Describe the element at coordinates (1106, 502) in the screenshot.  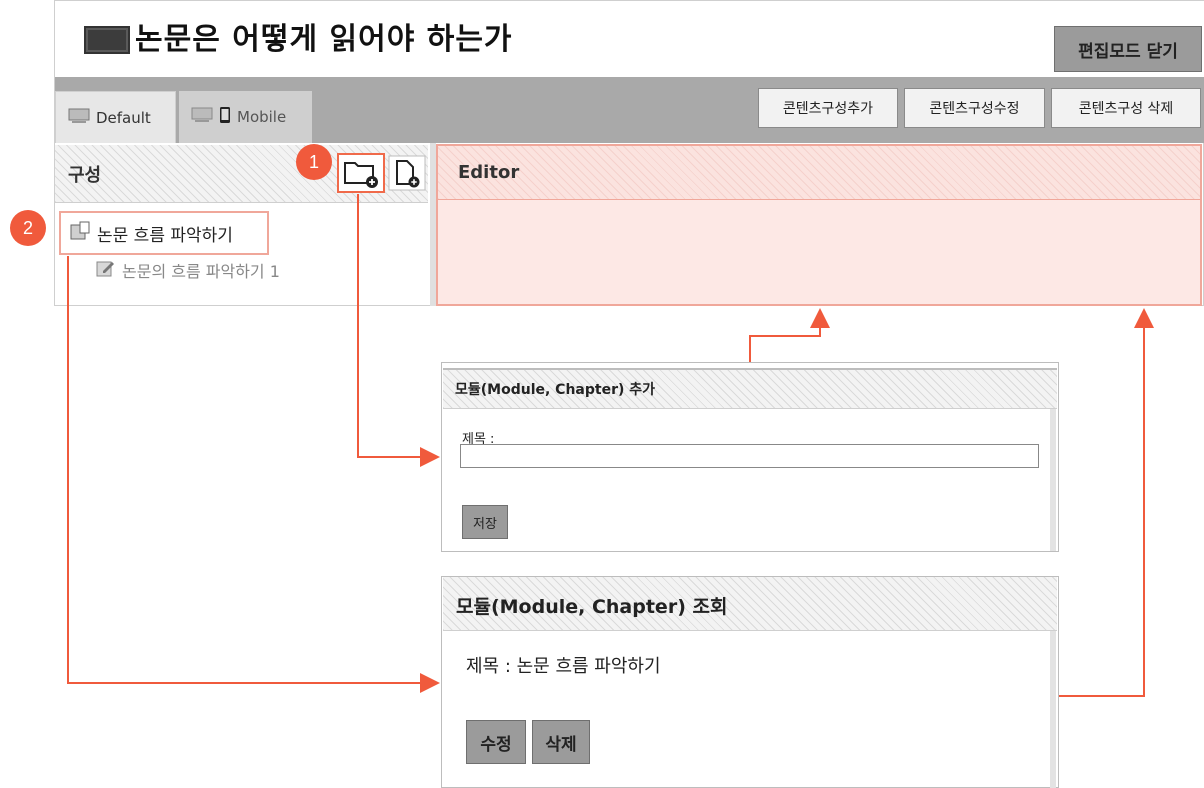
I see `arrow-view-dialog-to-editor` at that location.